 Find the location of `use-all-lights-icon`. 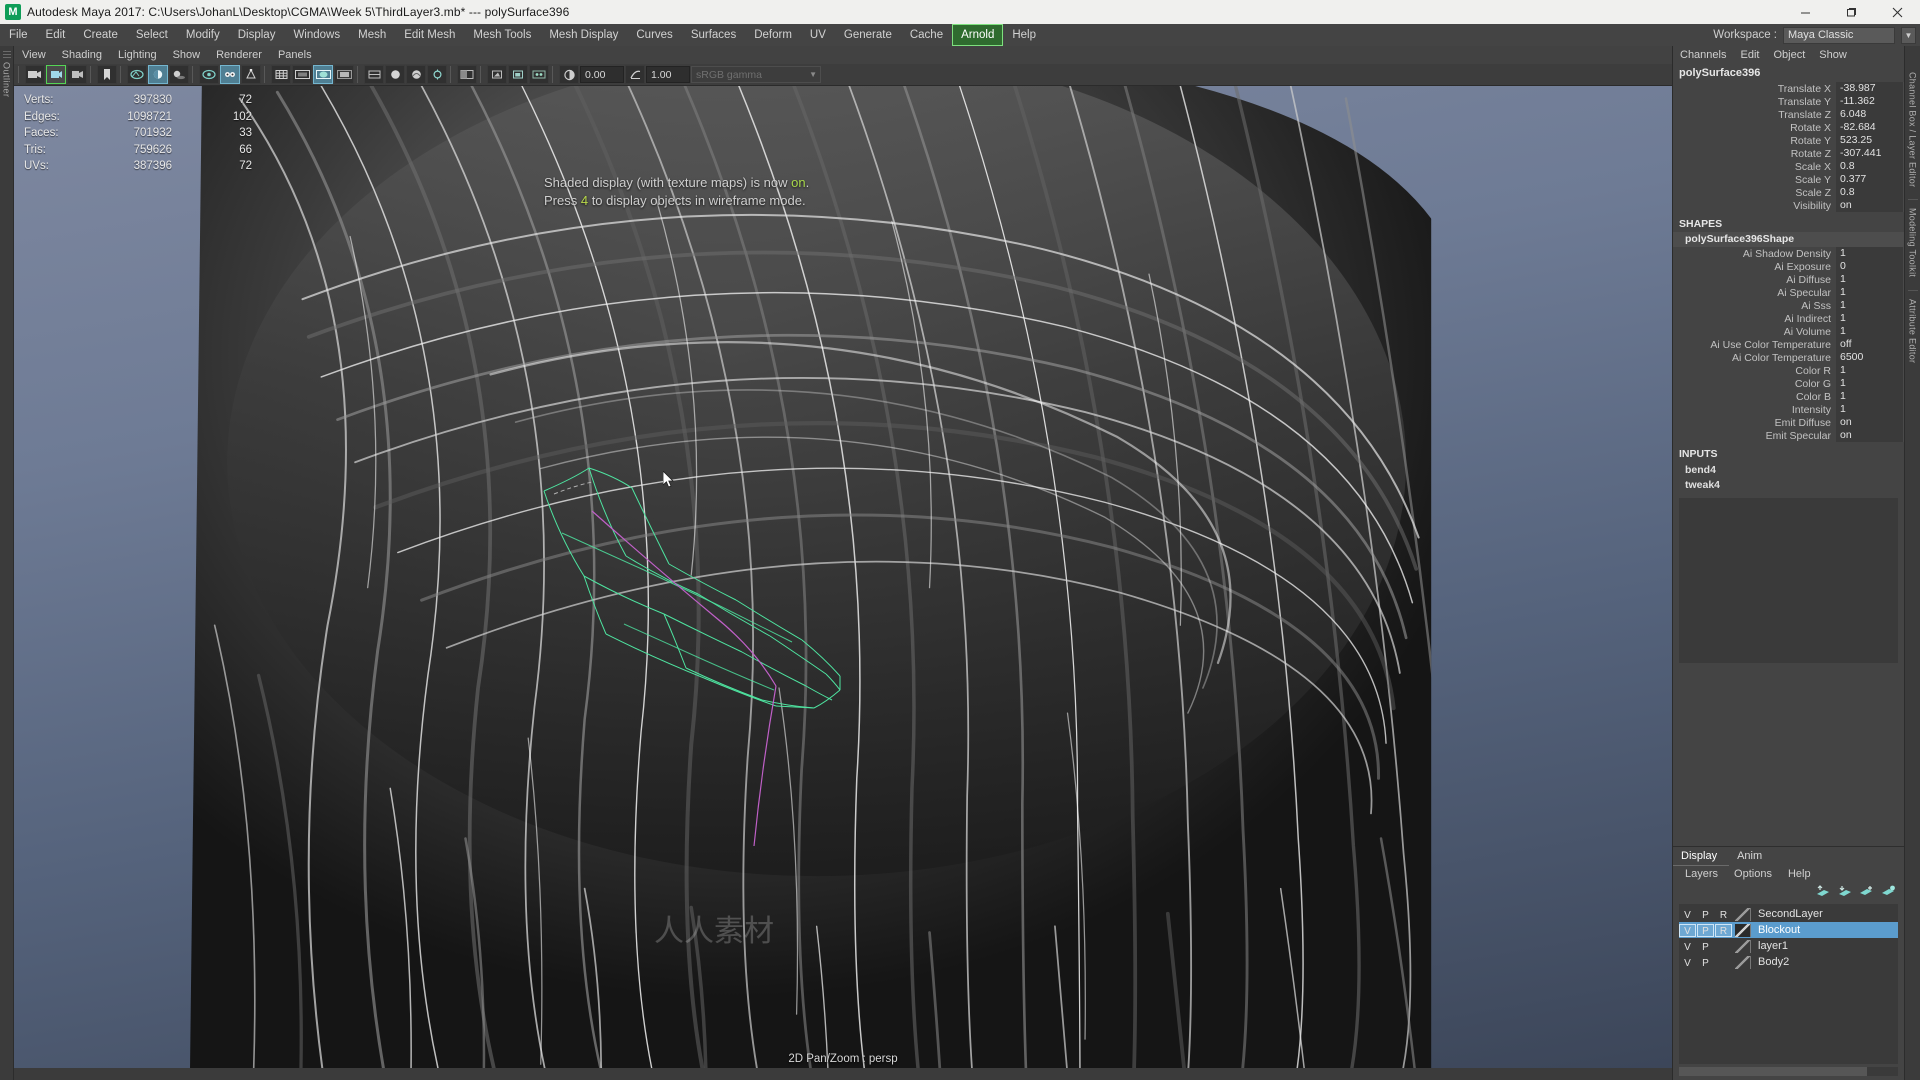

use-all-lights-icon is located at coordinates (437, 74).